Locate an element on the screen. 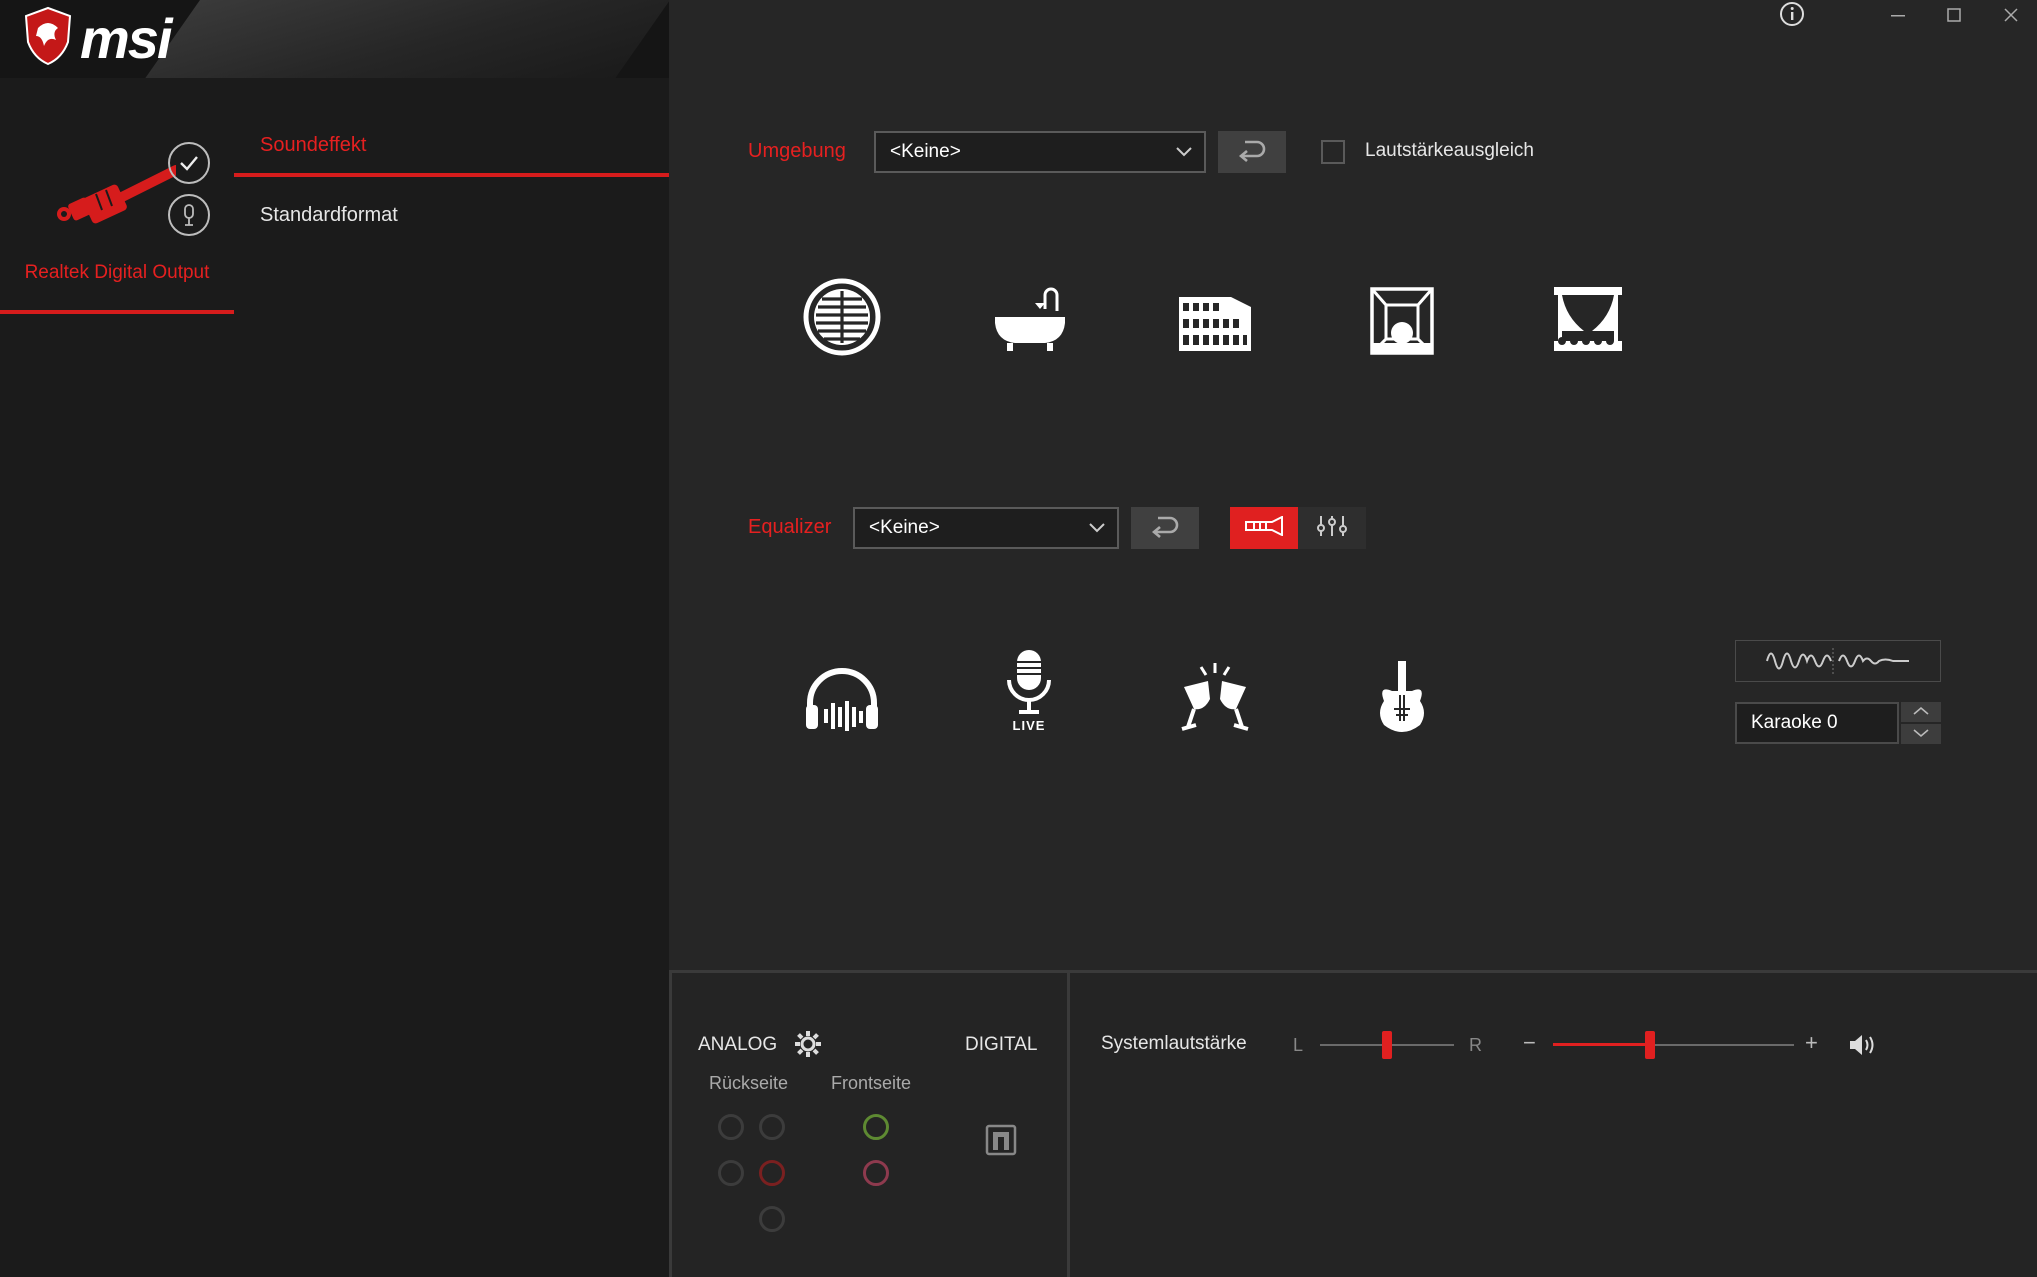 This screenshot has width=2037, height=1277. tab-active-indicator is located at coordinates (451, 175).